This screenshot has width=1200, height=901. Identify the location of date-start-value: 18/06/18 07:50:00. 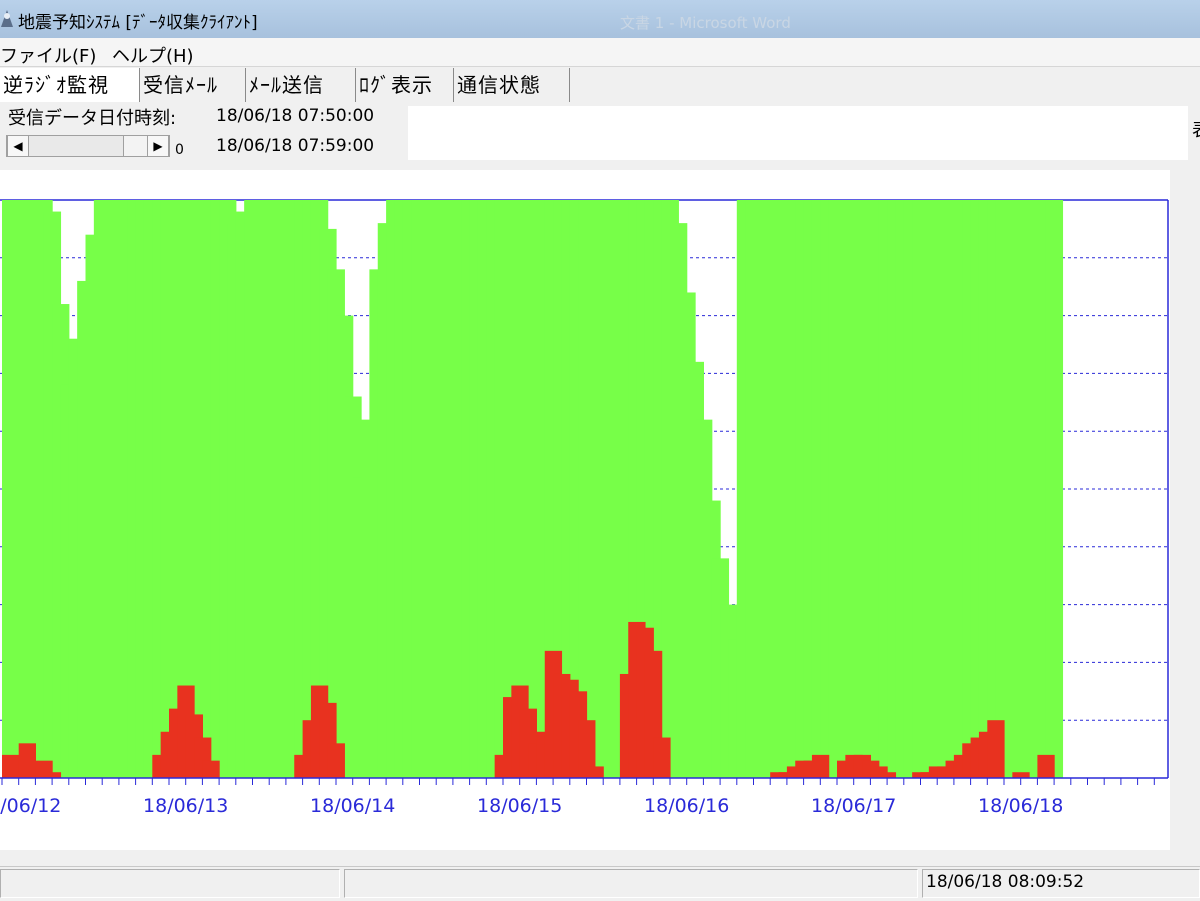
(295, 116).